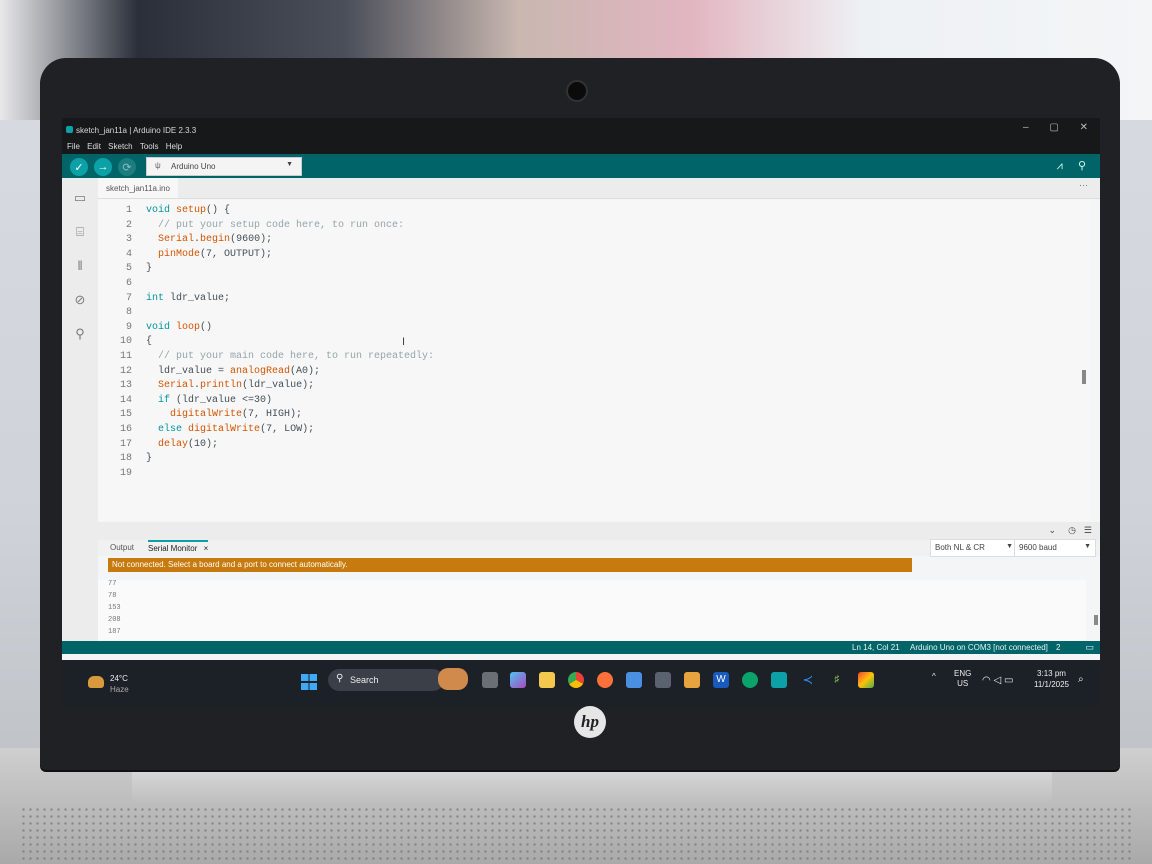 The width and height of the screenshot is (1152, 864). I want to click on language-indicator: ENG US, so click(962, 679).